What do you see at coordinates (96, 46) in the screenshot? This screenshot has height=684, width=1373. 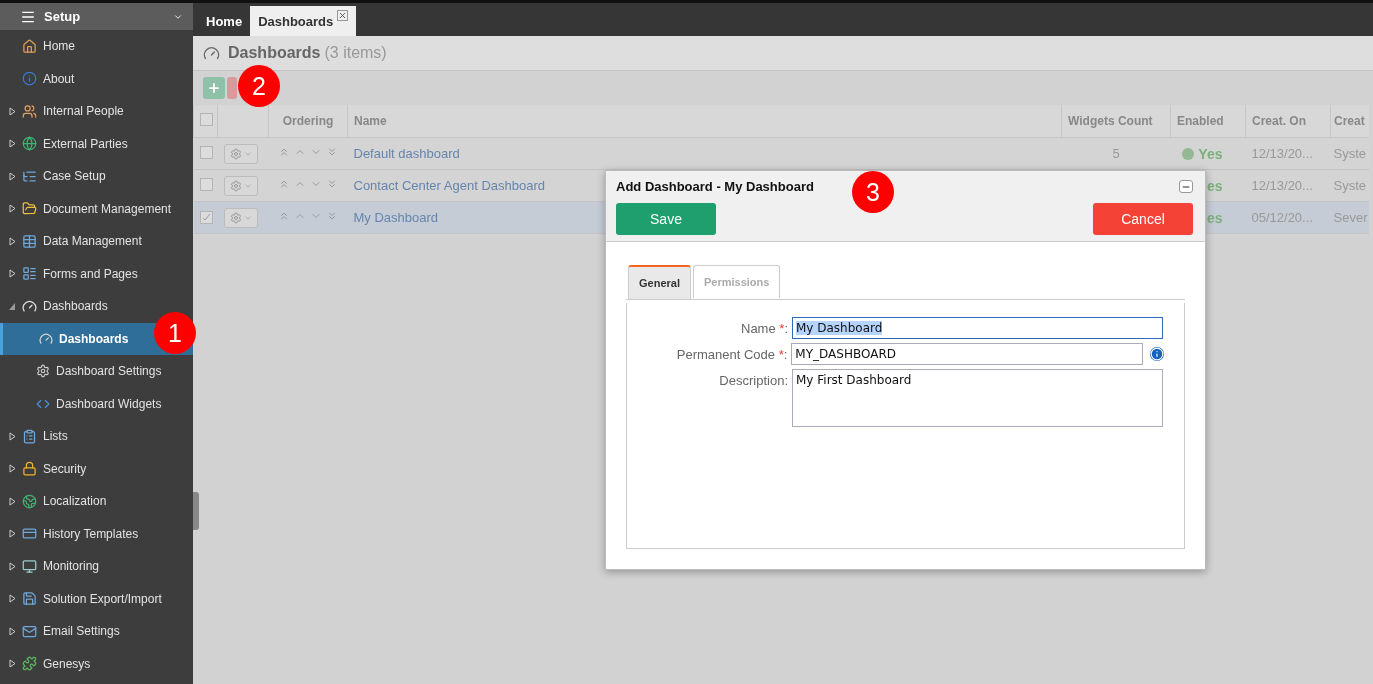 I see `sidebar-item: Home` at bounding box center [96, 46].